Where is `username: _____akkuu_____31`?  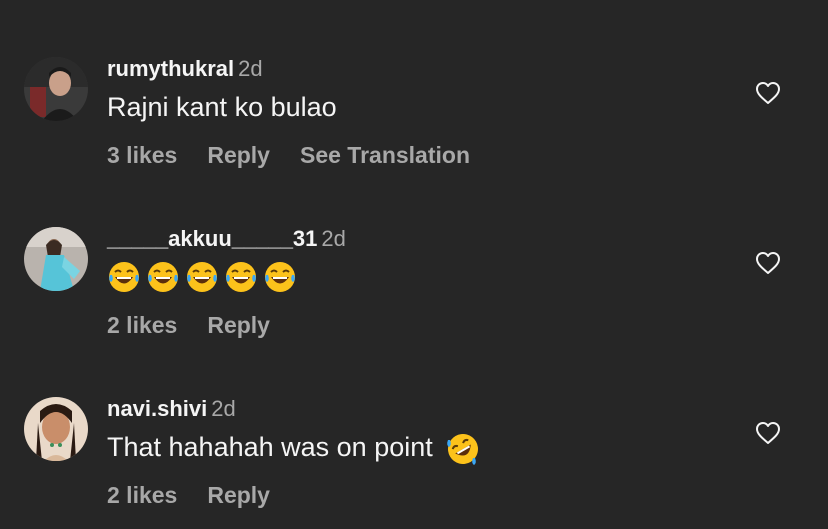
username: _____akkuu_____31 is located at coordinates (212, 238).